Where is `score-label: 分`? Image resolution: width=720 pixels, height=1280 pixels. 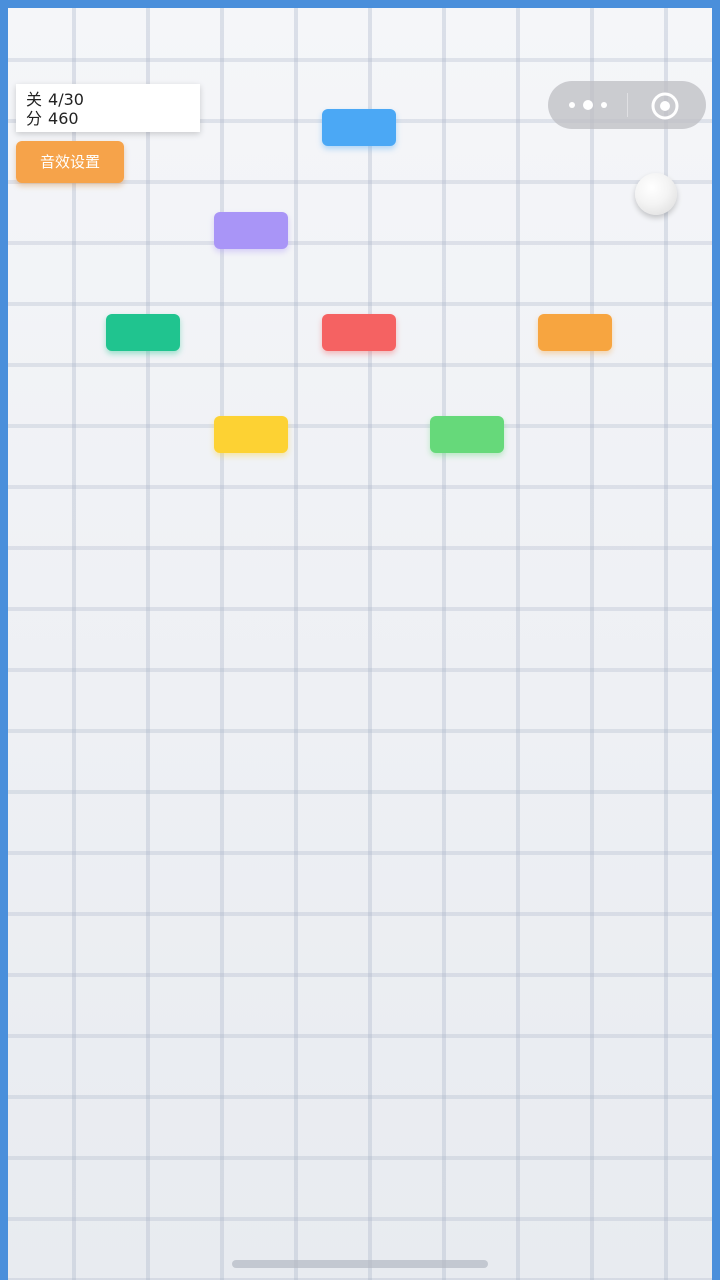 score-label: 分 is located at coordinates (34, 118).